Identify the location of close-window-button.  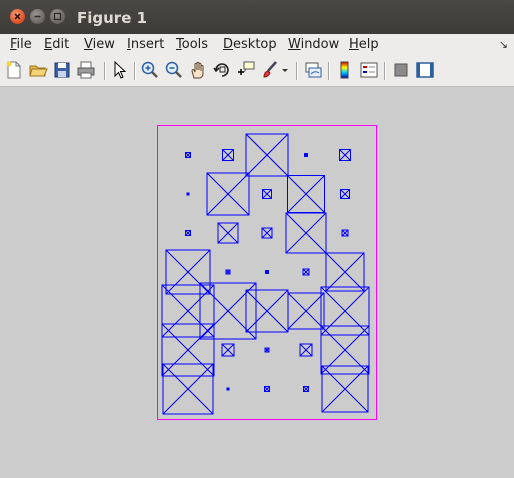
(17, 16).